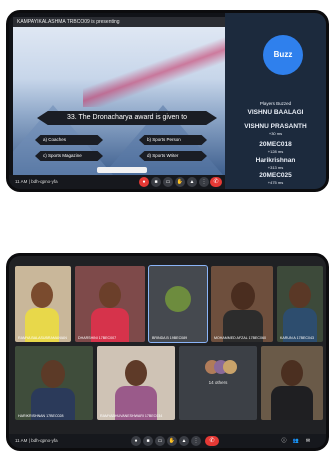  I want to click on participant-body, so click(292, 403).